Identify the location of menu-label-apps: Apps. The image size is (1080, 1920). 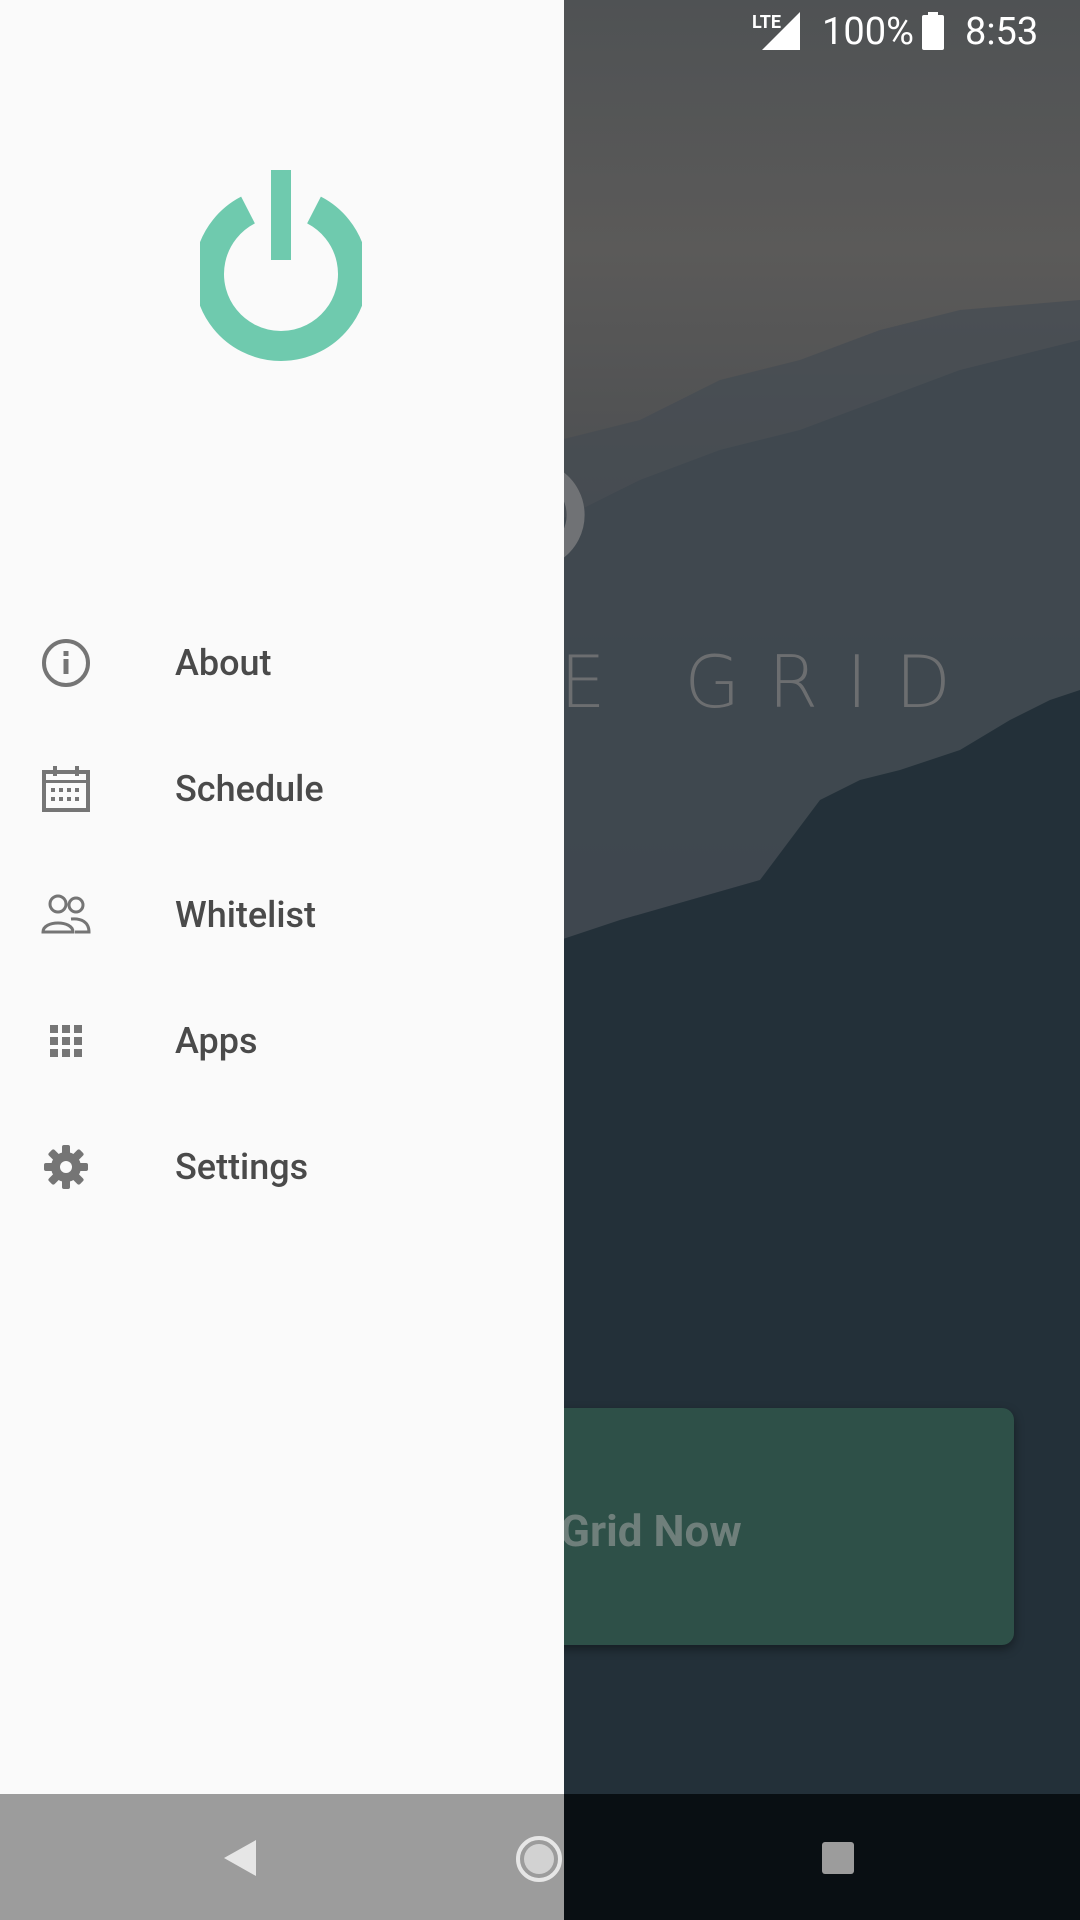
(216, 1041).